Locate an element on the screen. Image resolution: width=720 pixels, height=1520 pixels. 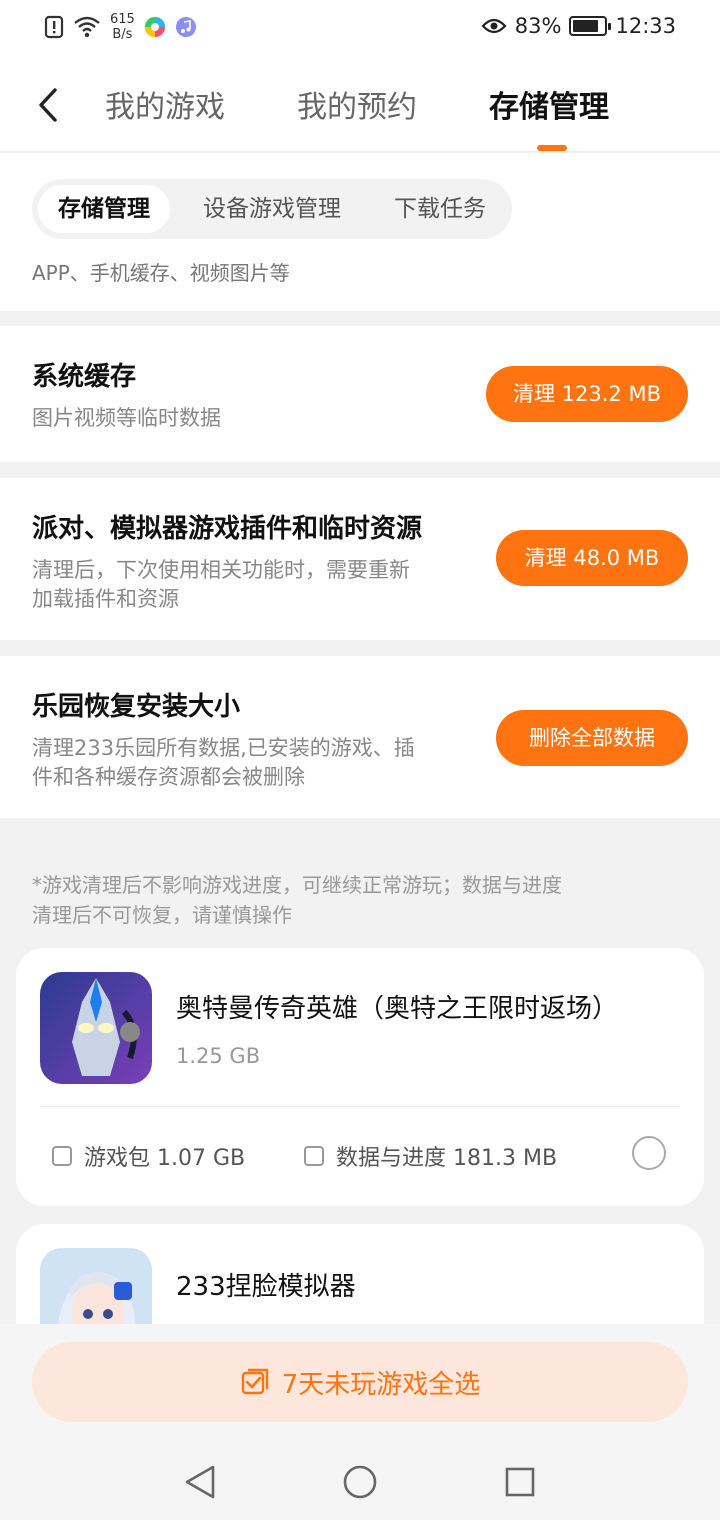
sub-tab-card: 存储管理 设备游戏管理 下载任务 APP、手机缓存、视频图片等 is located at coordinates (360, 232).